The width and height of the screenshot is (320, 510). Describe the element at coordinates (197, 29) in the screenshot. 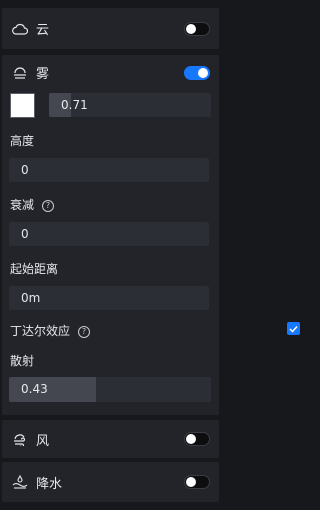

I see `cloud-toggle` at that location.